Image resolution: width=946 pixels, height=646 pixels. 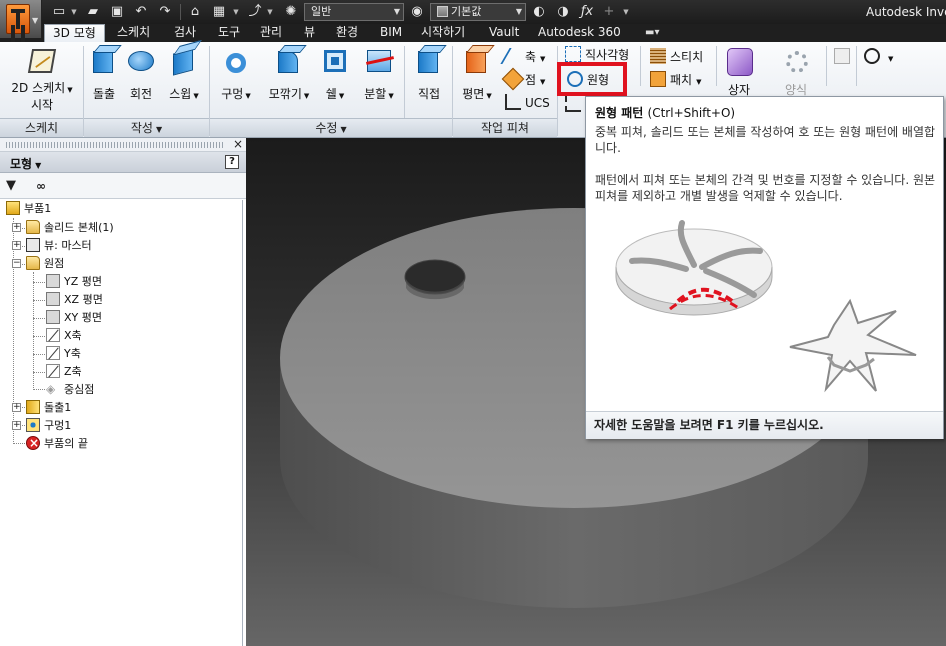 What do you see at coordinates (658, 33) in the screenshot?
I see `ribbon-options-icon: ▬▾` at bounding box center [658, 33].